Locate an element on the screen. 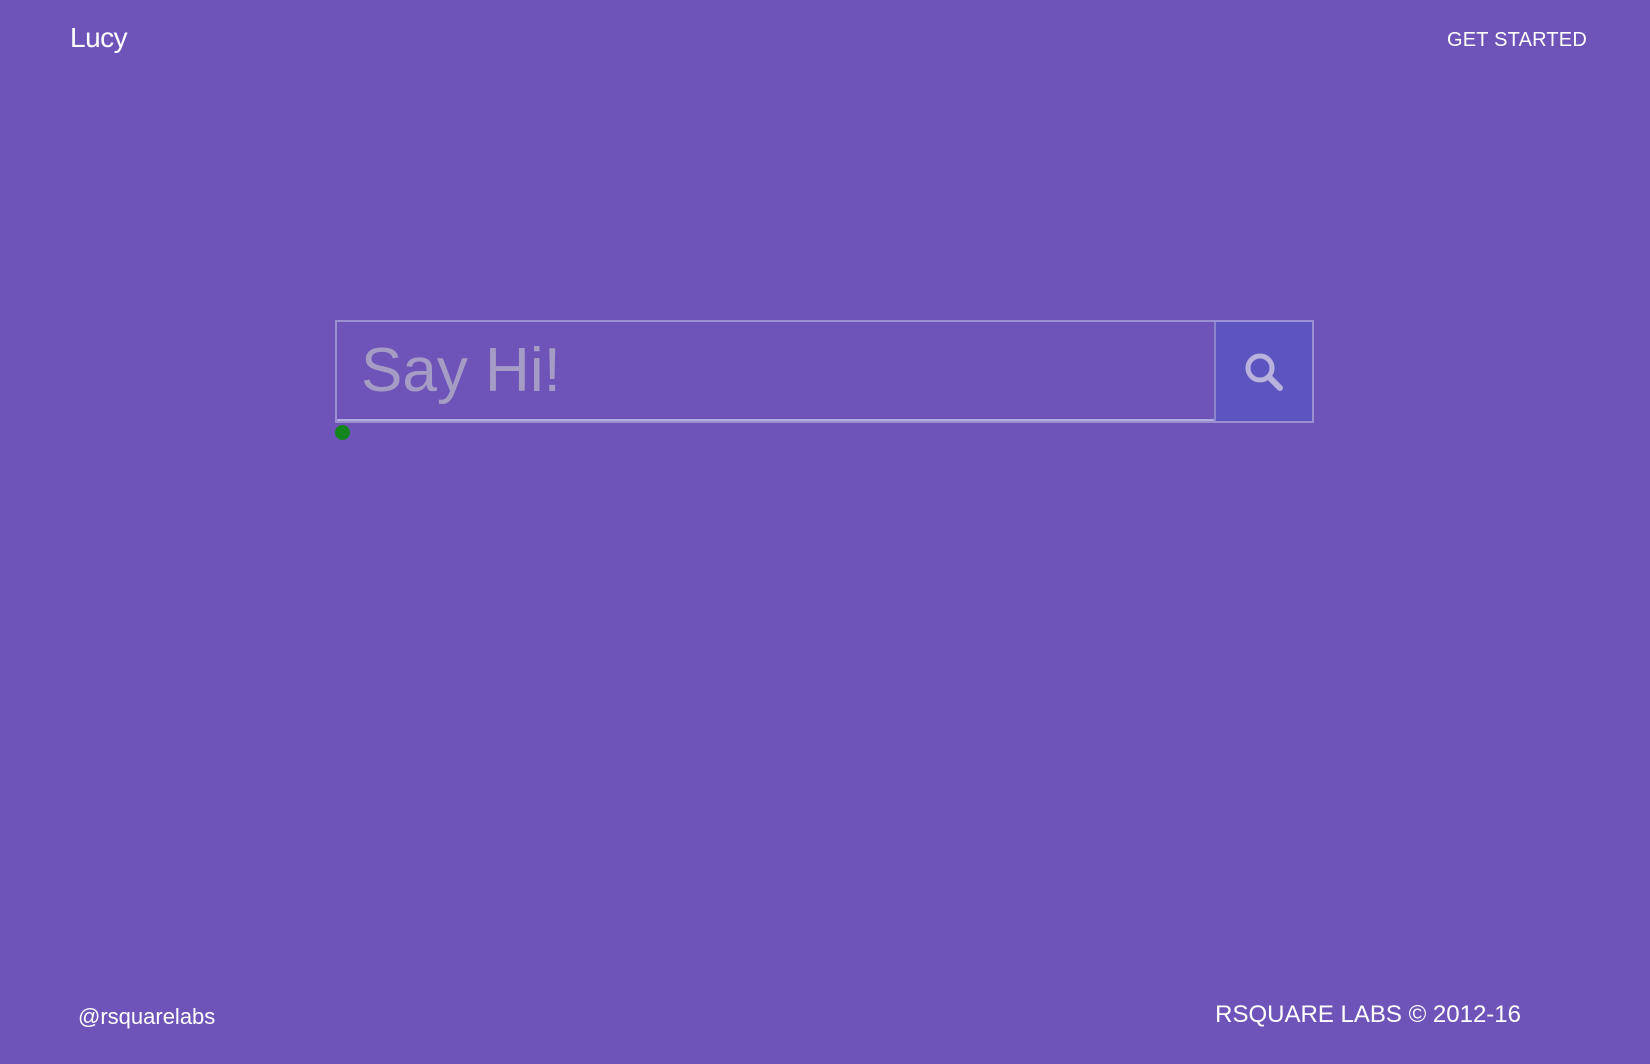 The width and height of the screenshot is (1650, 1064). search-icon is located at coordinates (1264, 372).